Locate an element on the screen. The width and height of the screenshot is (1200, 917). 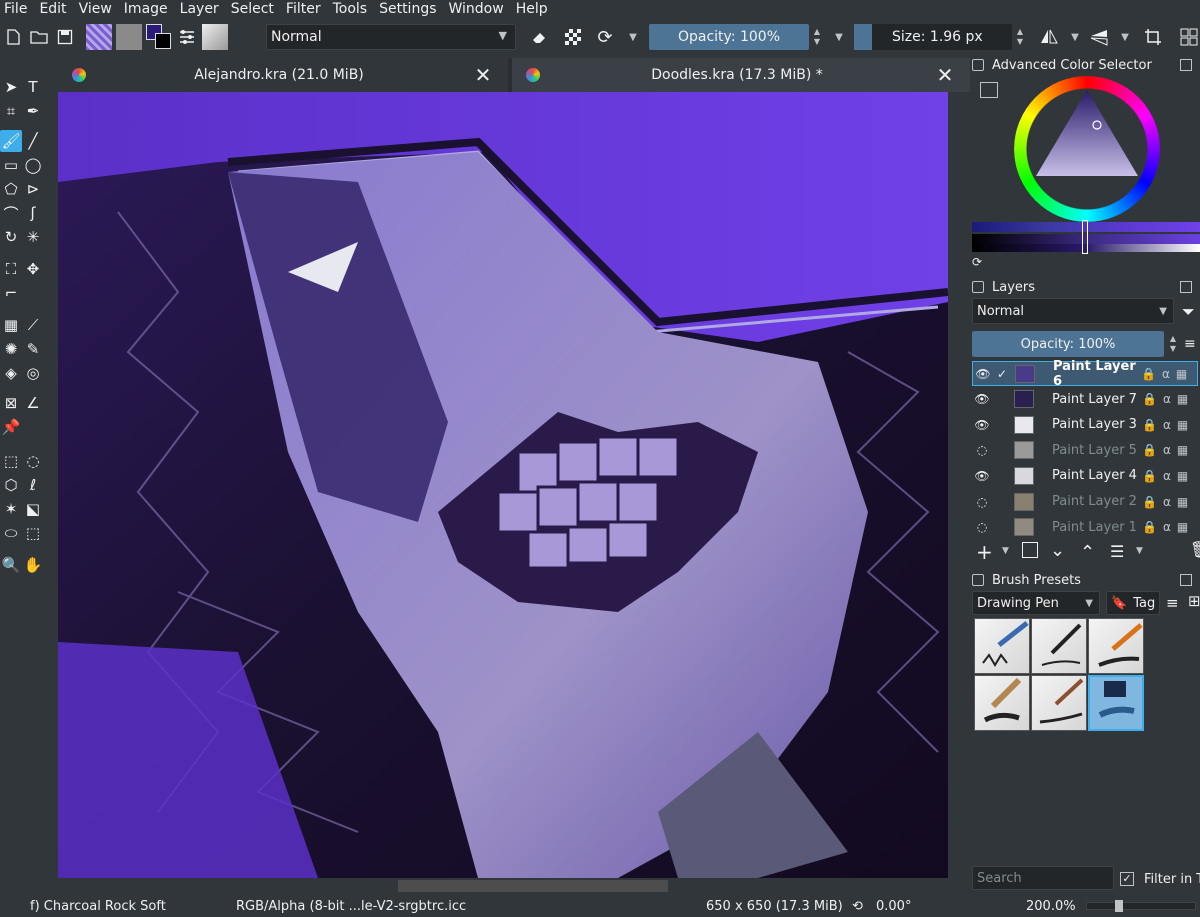
scrollbar-thumb is located at coordinates (533, 886).